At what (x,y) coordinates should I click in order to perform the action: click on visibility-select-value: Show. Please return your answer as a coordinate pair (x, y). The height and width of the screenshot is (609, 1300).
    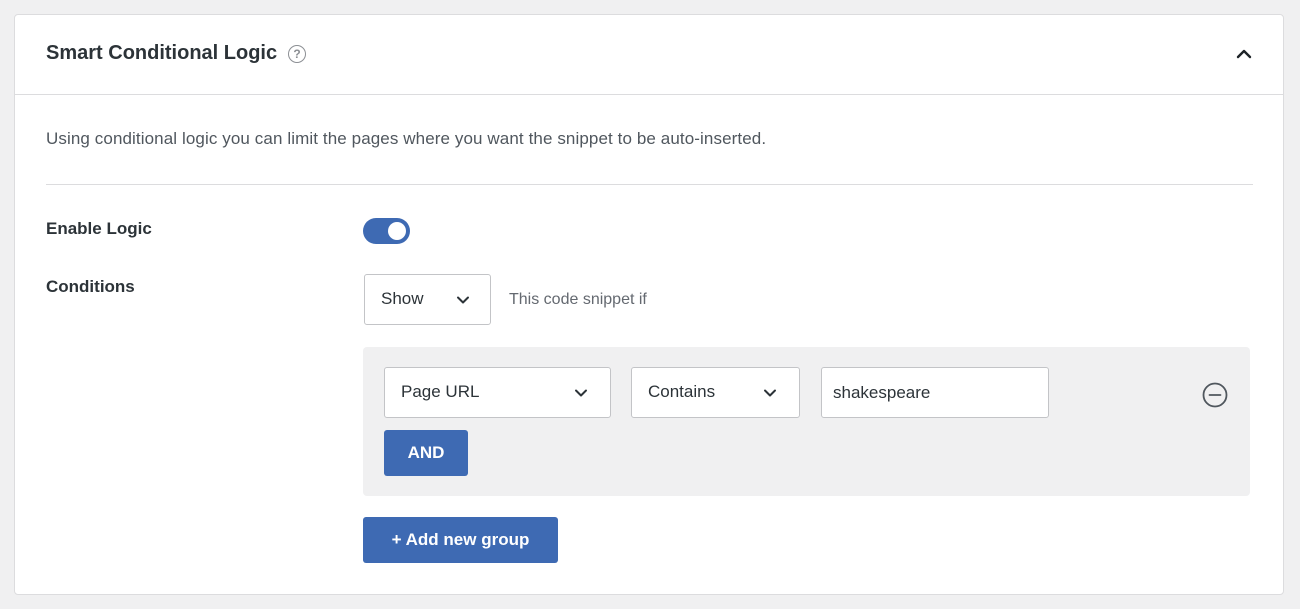
    Looking at the image, I should click on (402, 298).